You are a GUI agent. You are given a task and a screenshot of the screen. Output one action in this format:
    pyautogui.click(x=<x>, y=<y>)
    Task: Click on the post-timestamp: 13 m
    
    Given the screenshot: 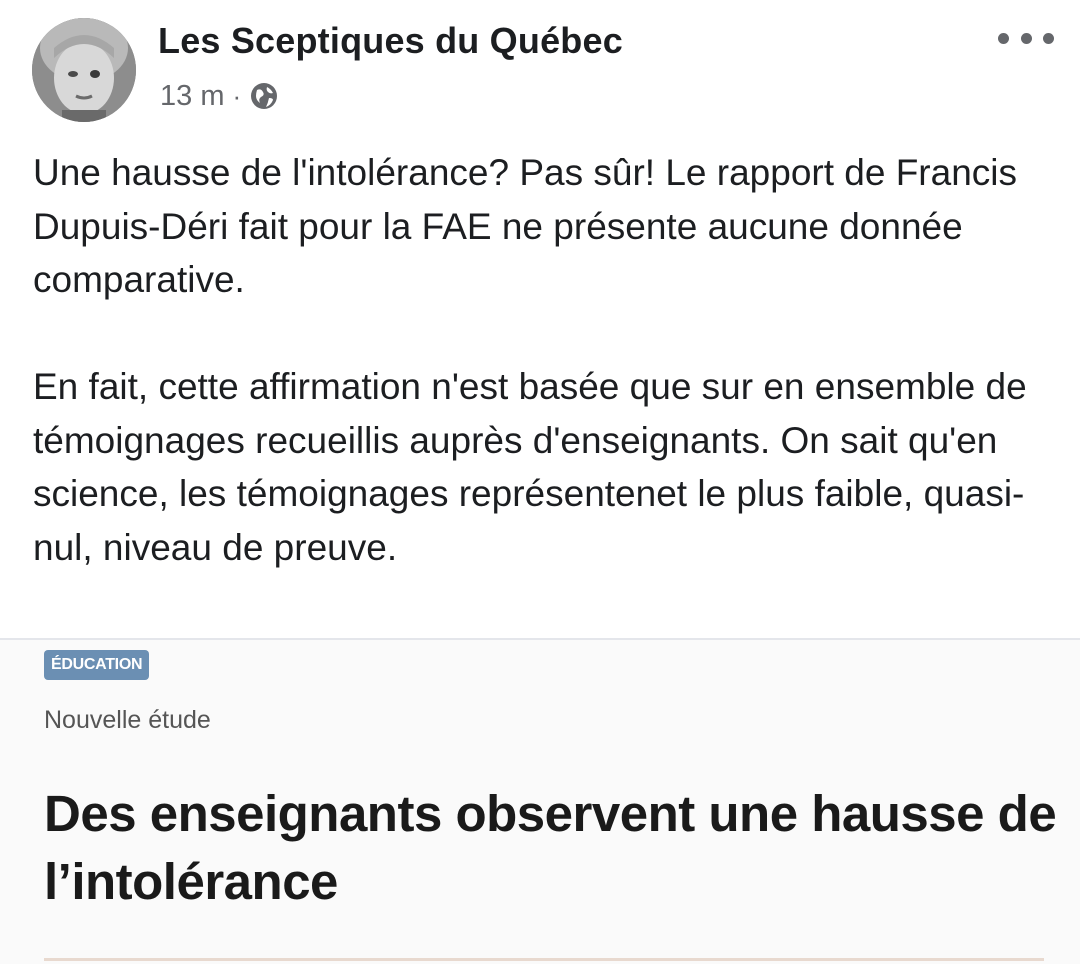 What is the action you would take?
    pyautogui.click(x=192, y=96)
    